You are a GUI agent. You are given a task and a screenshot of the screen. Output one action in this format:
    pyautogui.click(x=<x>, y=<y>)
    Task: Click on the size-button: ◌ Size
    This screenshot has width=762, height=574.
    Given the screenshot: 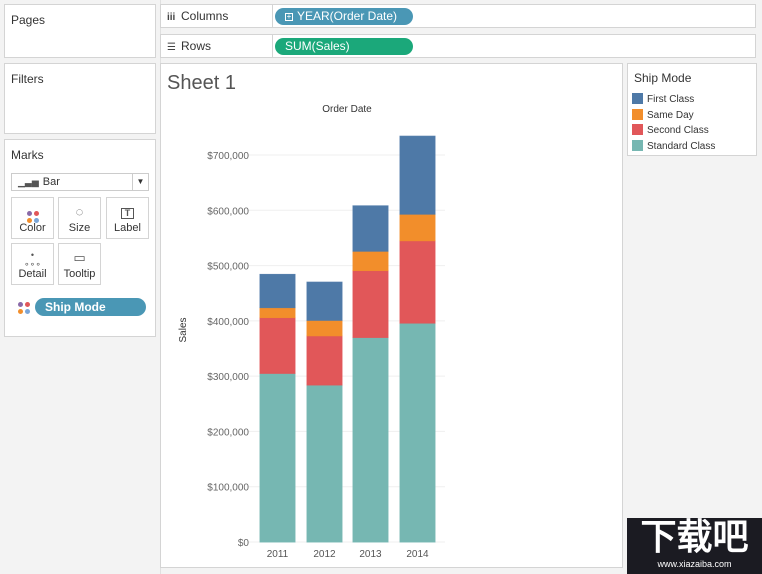 What is the action you would take?
    pyautogui.click(x=79, y=218)
    